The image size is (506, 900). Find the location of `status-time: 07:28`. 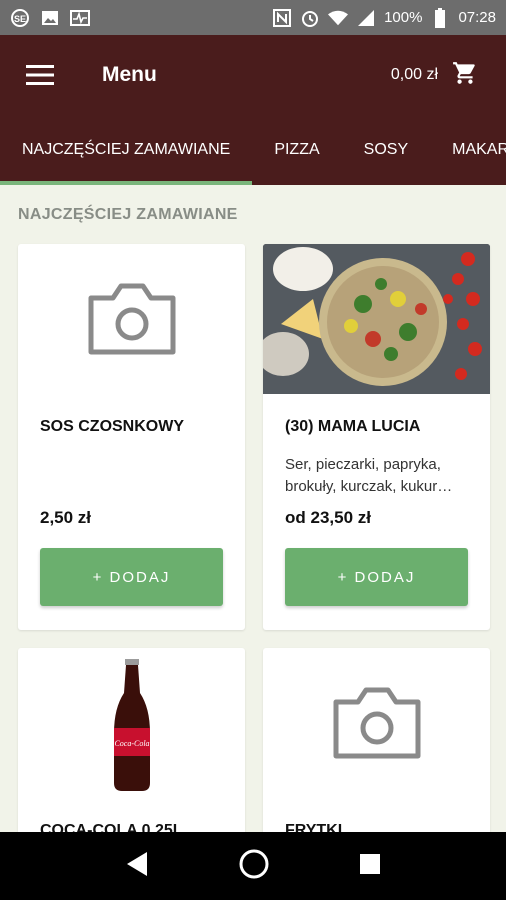

status-time: 07:28 is located at coordinates (477, 17).